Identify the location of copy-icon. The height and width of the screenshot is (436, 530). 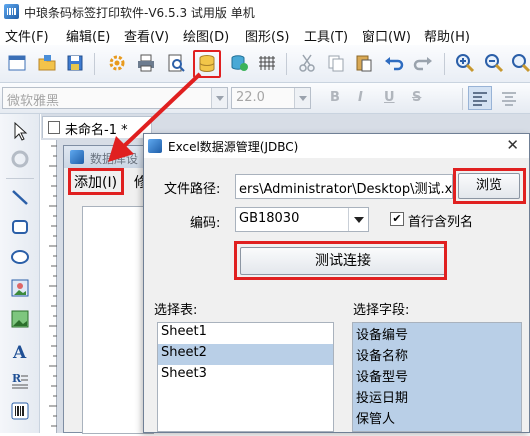
(336, 63).